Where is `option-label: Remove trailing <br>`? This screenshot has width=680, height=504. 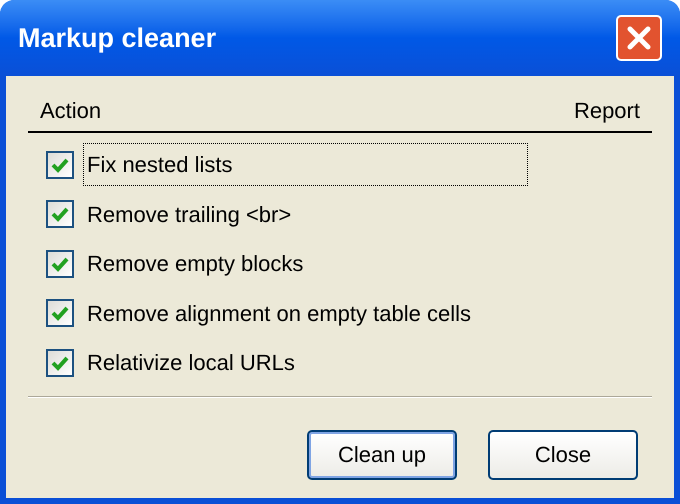
option-label: Remove trailing <br> is located at coordinates (189, 214).